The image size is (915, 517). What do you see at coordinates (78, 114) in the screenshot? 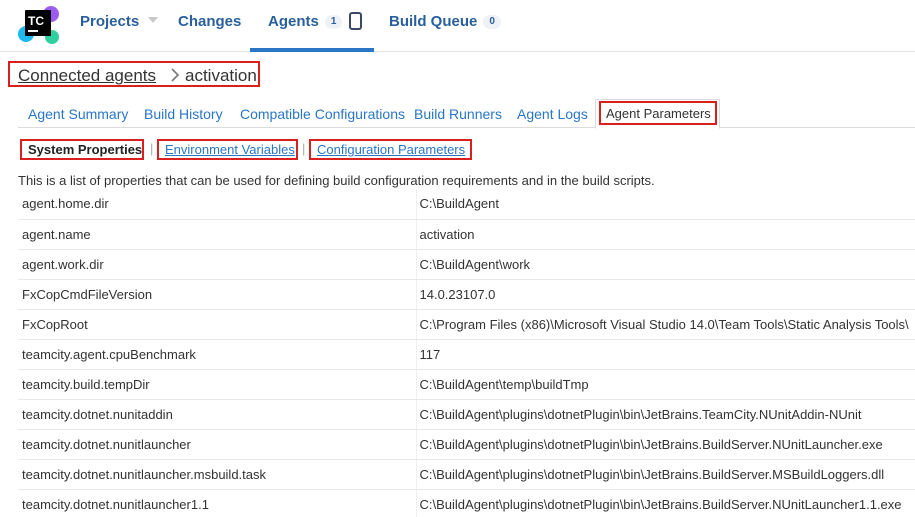
I see `tab-agent-summary: Agent Summary` at bounding box center [78, 114].